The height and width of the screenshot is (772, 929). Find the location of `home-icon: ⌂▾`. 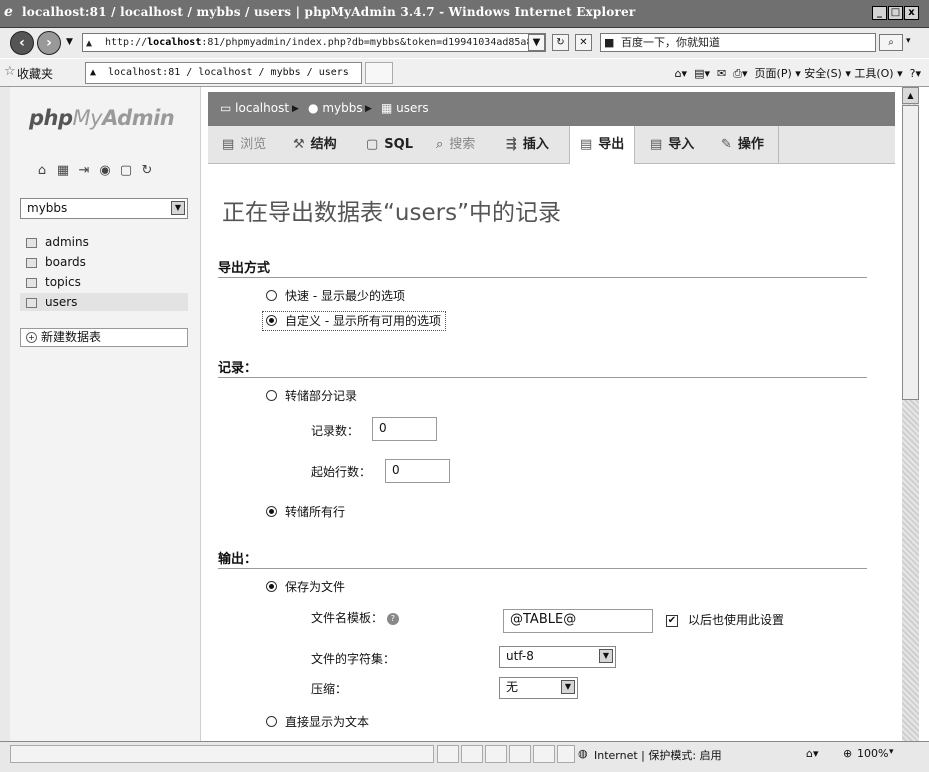

home-icon: ⌂▾ is located at coordinates (681, 73).